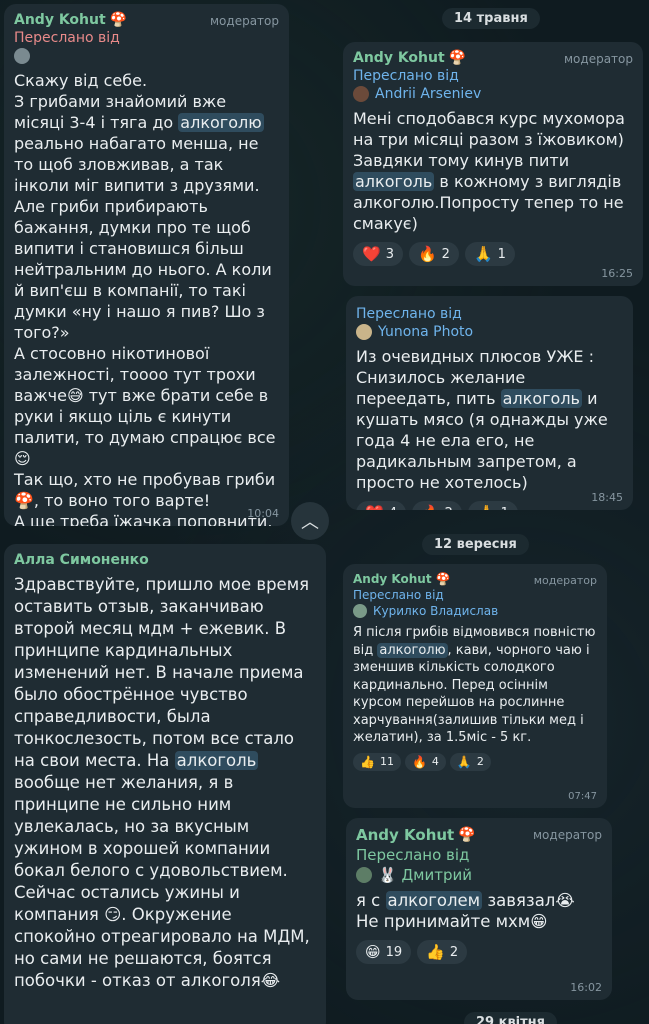 Image resolution: width=649 pixels, height=1024 pixels. Describe the element at coordinates (434, 900) in the screenshot. I see `keyword-highlight: алкоголем` at that location.